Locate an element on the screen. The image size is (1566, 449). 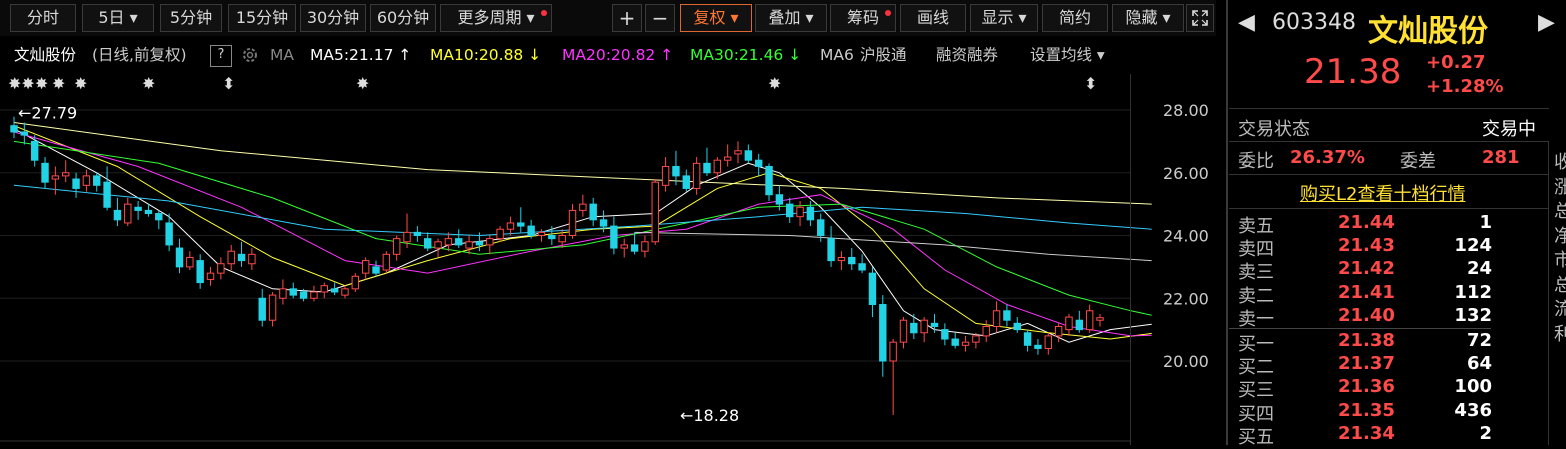
level-price: 21.35 is located at coordinates (1366, 410).